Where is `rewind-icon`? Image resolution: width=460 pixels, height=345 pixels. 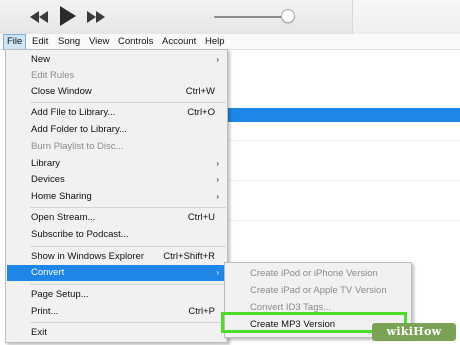 rewind-icon is located at coordinates (39, 17).